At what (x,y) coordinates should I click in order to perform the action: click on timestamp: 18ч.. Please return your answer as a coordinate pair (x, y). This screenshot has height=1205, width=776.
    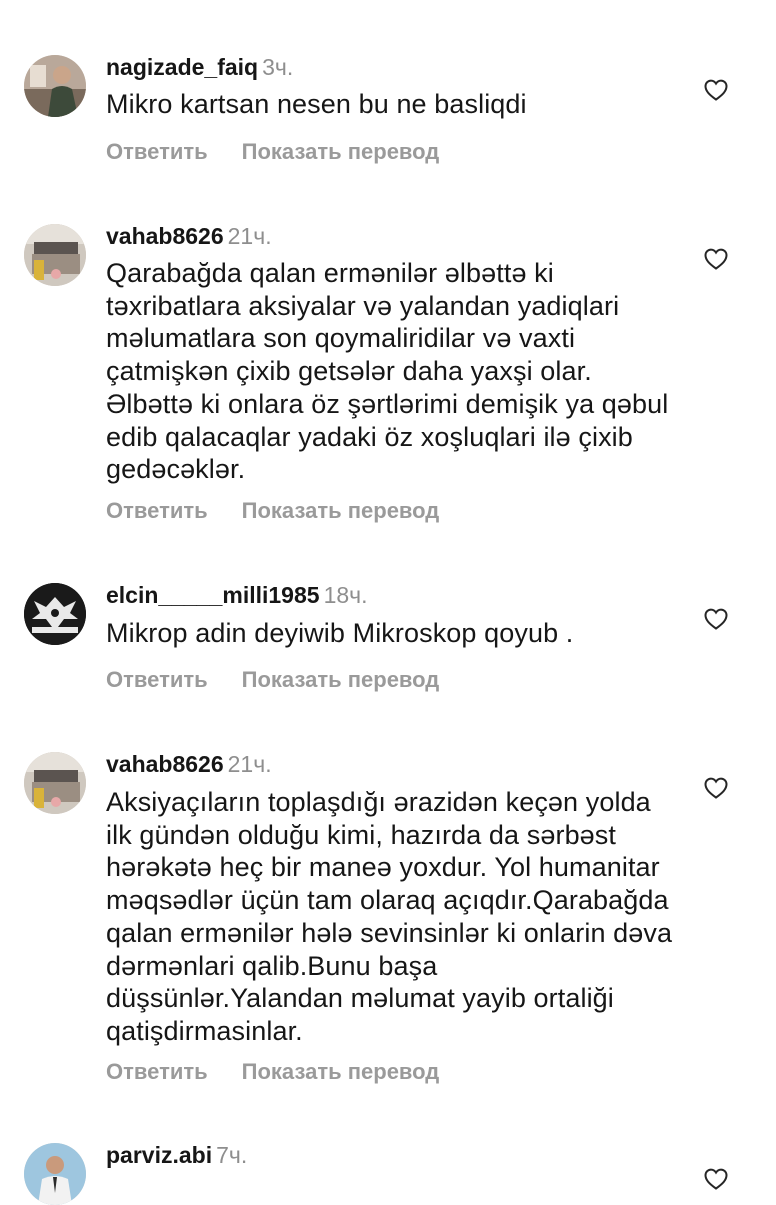
    Looking at the image, I should click on (345, 595).